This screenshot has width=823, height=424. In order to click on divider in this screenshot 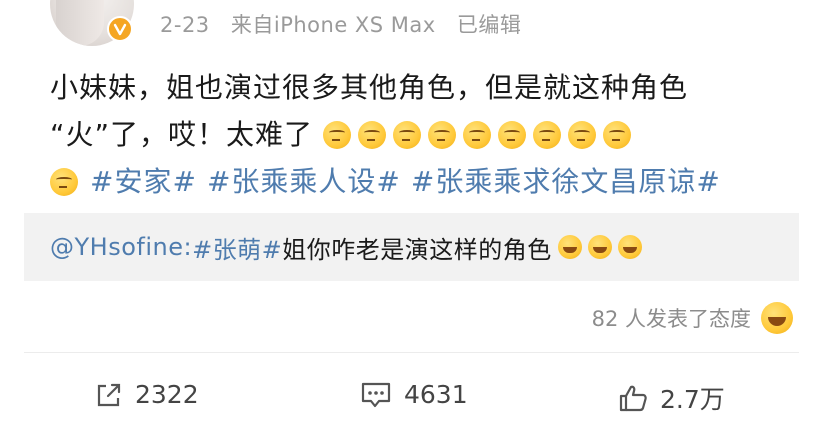, I will do `click(411, 352)`.